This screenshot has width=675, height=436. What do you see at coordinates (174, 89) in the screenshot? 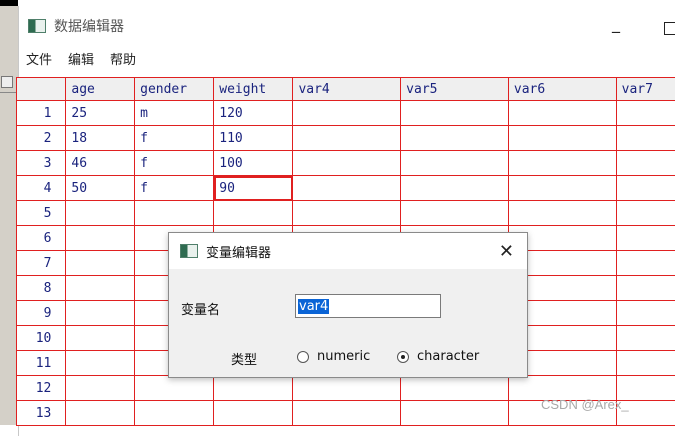
I see `column-header: gender` at bounding box center [174, 89].